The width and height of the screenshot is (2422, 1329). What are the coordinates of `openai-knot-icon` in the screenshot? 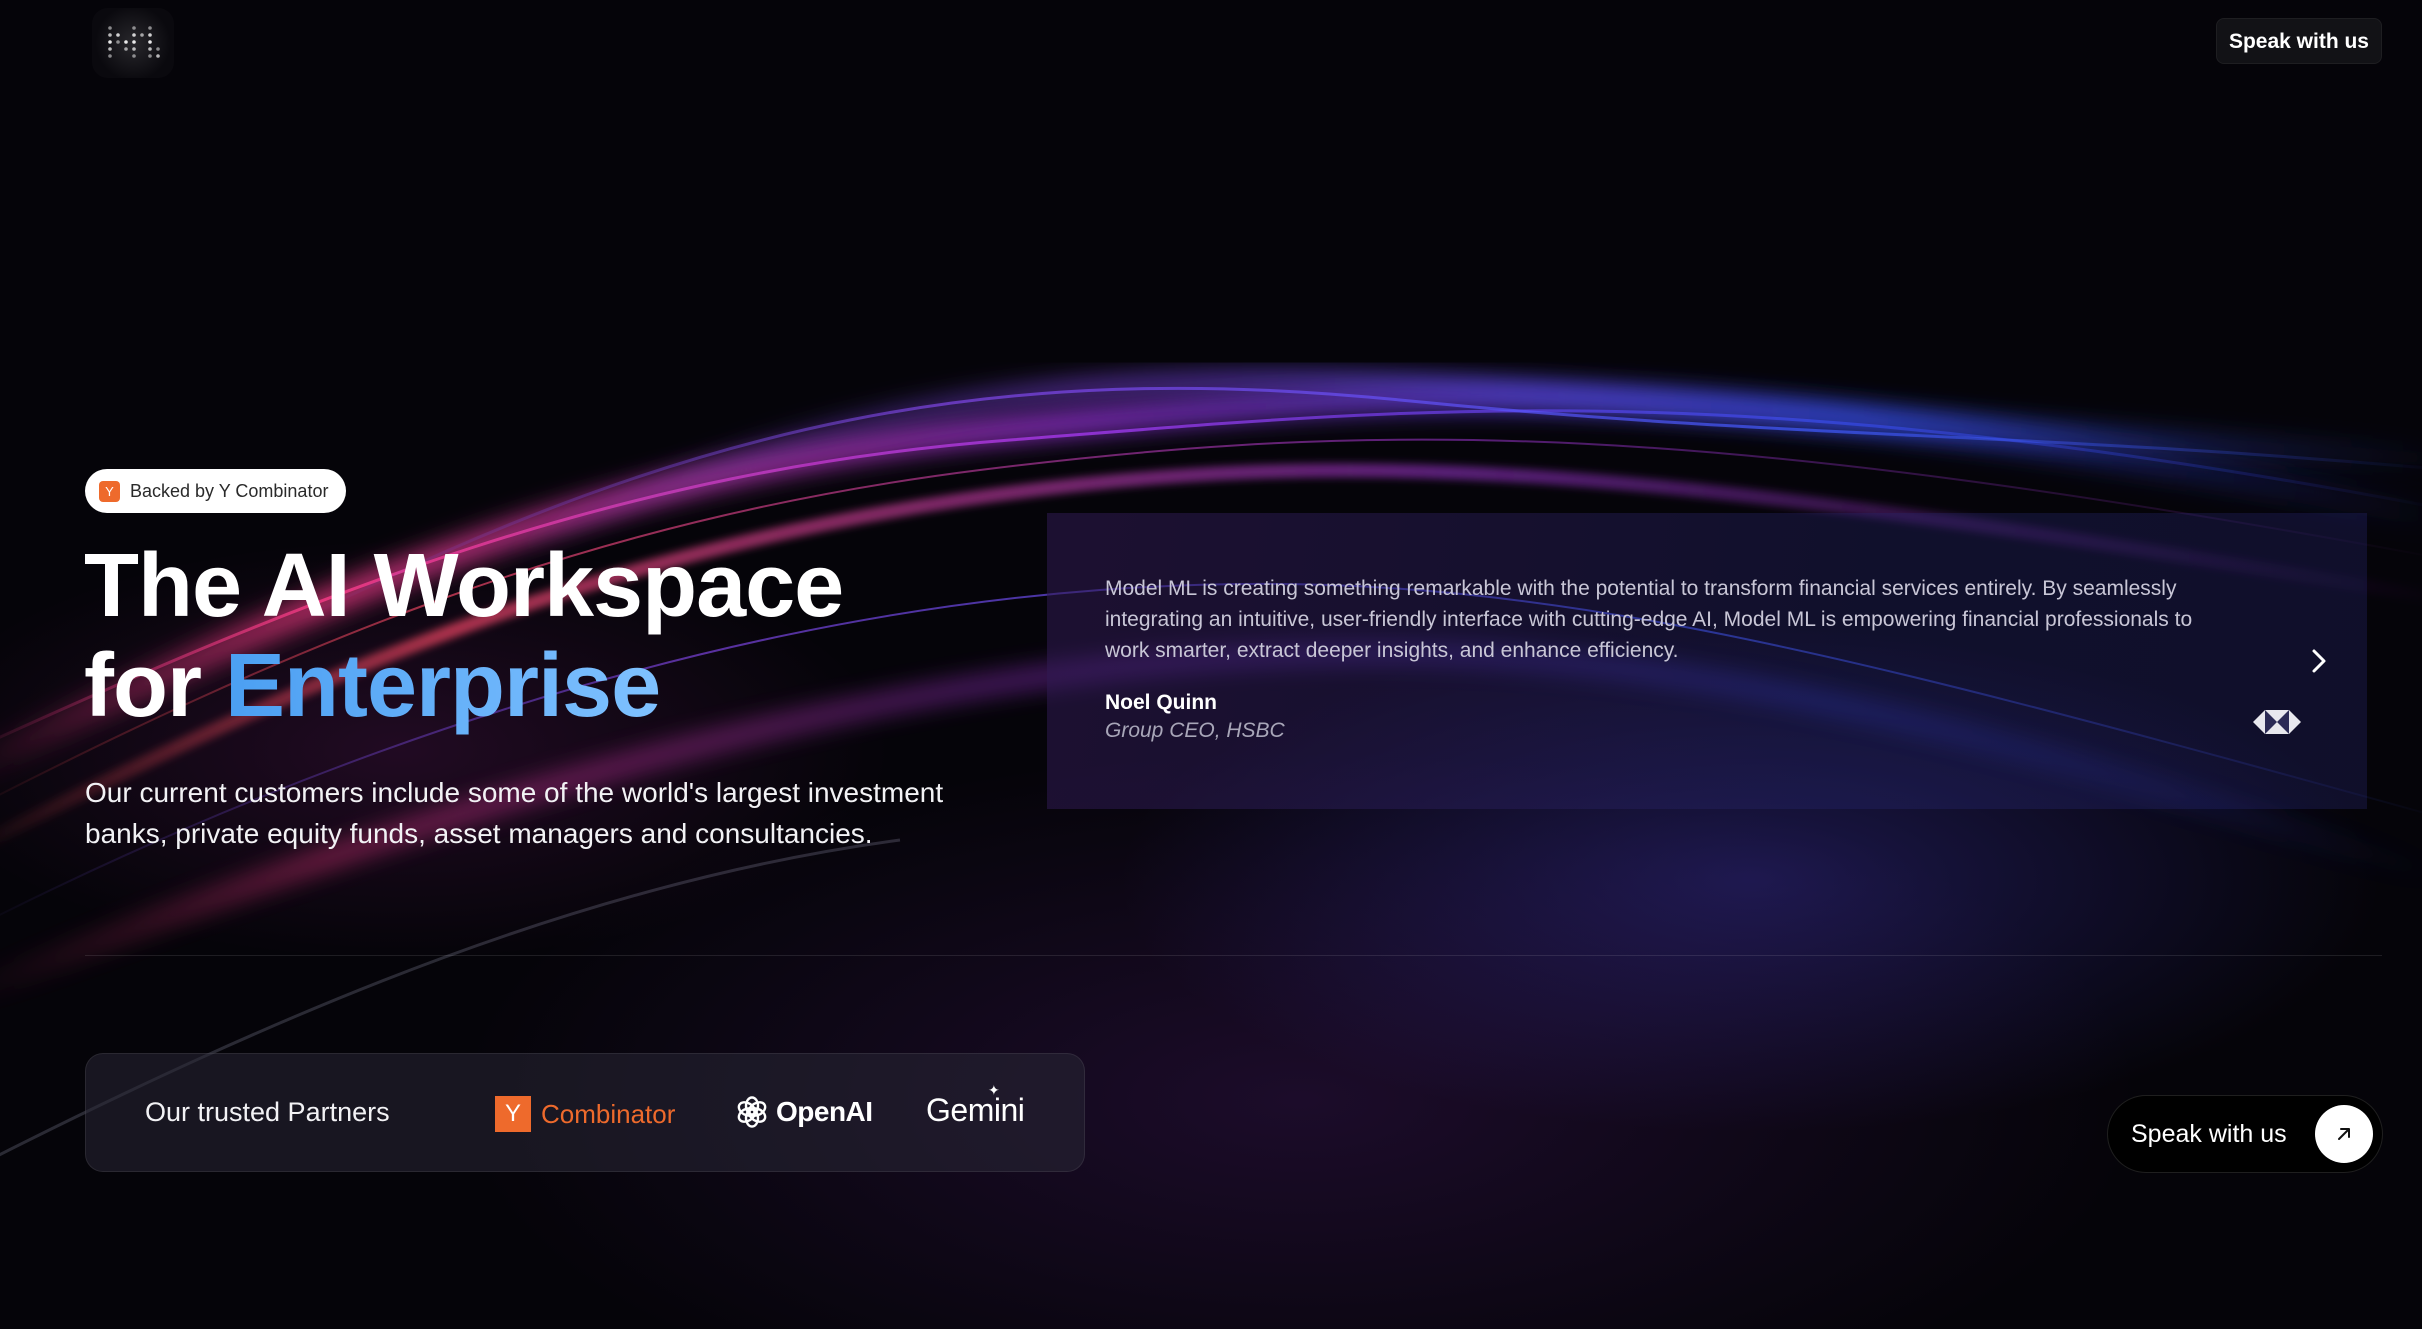 It's located at (752, 1112).